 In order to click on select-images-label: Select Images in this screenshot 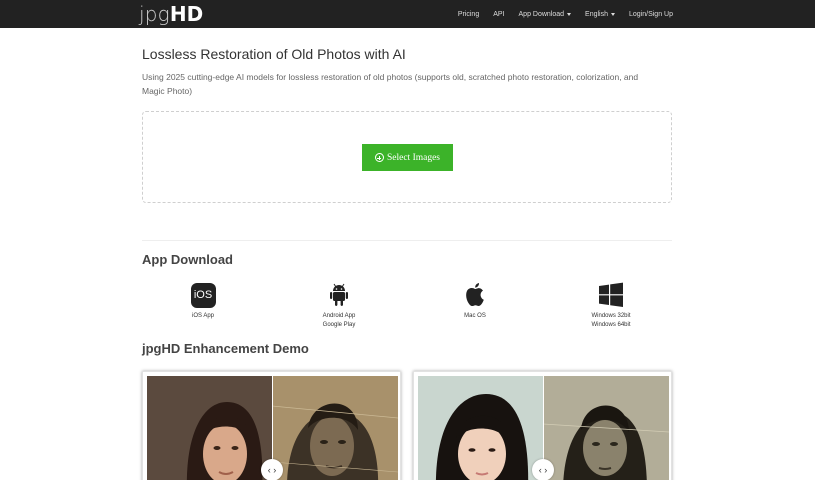, I will do `click(413, 157)`.